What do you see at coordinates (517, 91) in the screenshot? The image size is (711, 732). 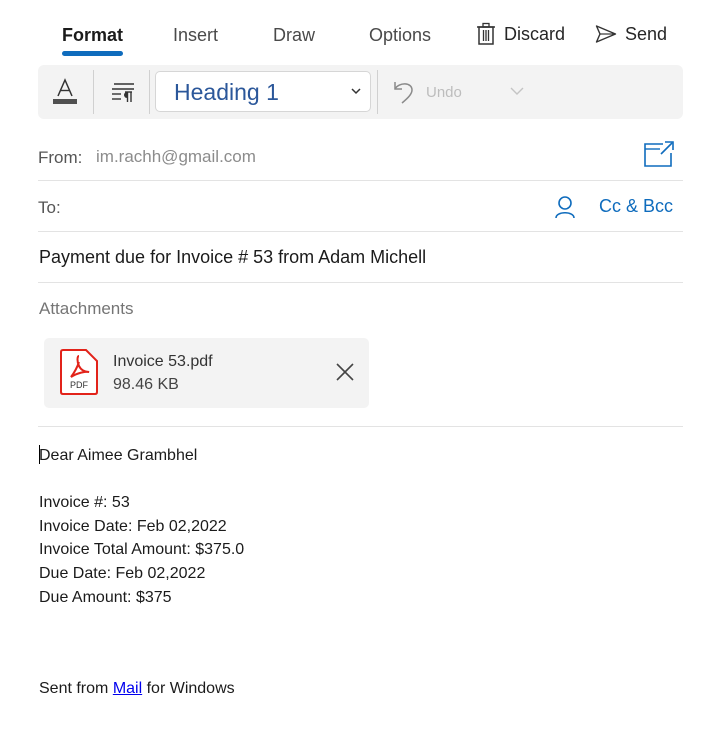 I see `undo-dropdown-chevron-icon` at bounding box center [517, 91].